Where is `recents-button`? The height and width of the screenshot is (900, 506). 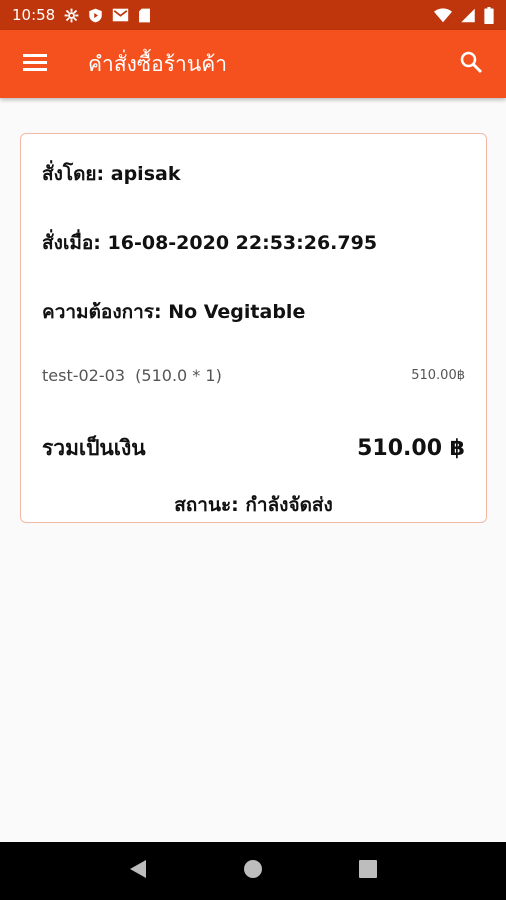
recents-button is located at coordinates (368, 871).